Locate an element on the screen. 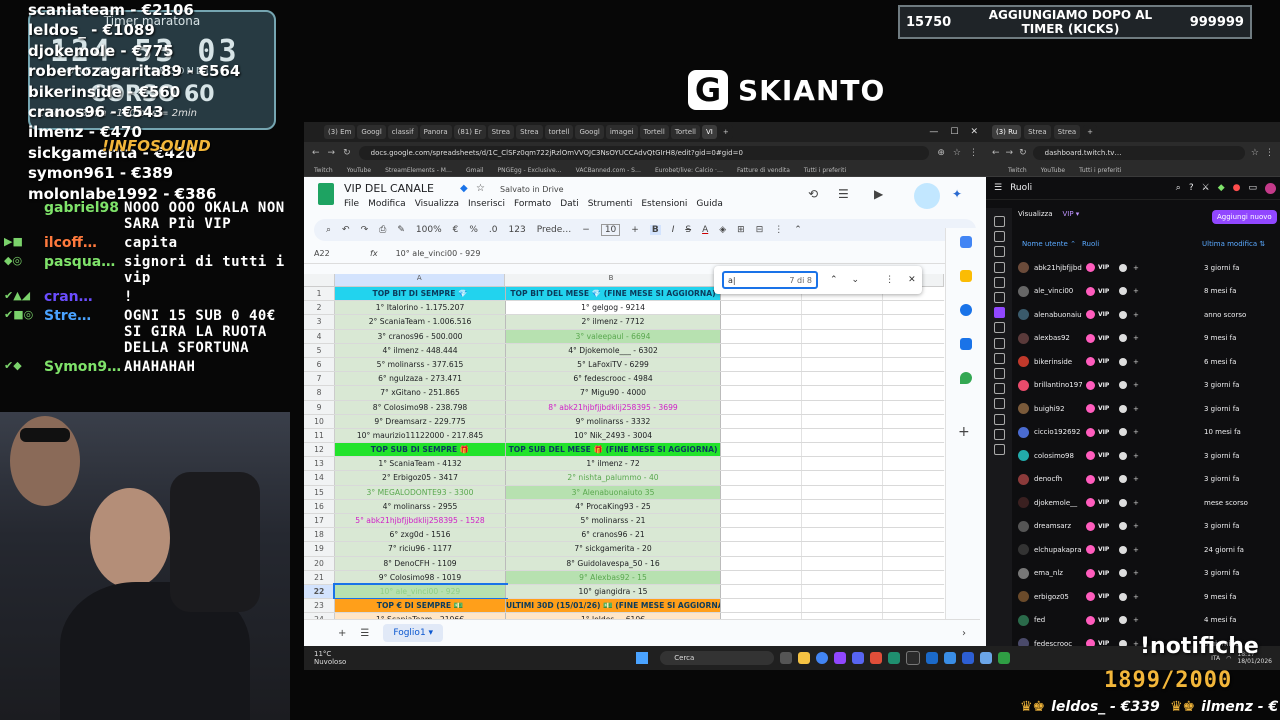  app-green-icon is located at coordinates (894, 658).